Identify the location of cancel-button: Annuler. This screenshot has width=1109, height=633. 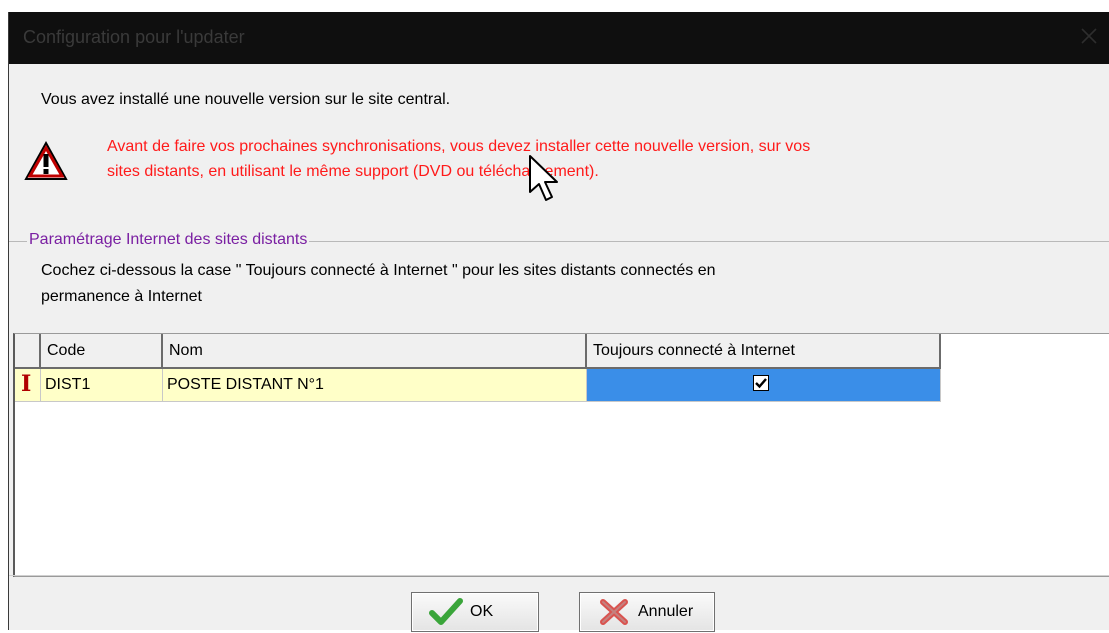
(647, 612).